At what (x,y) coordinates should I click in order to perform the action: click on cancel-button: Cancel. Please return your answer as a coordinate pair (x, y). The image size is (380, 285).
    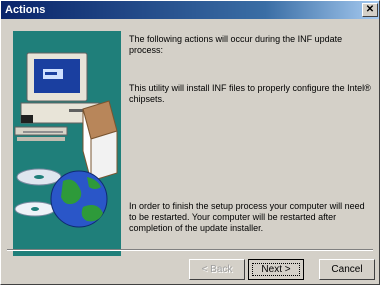
    Looking at the image, I should click on (347, 269).